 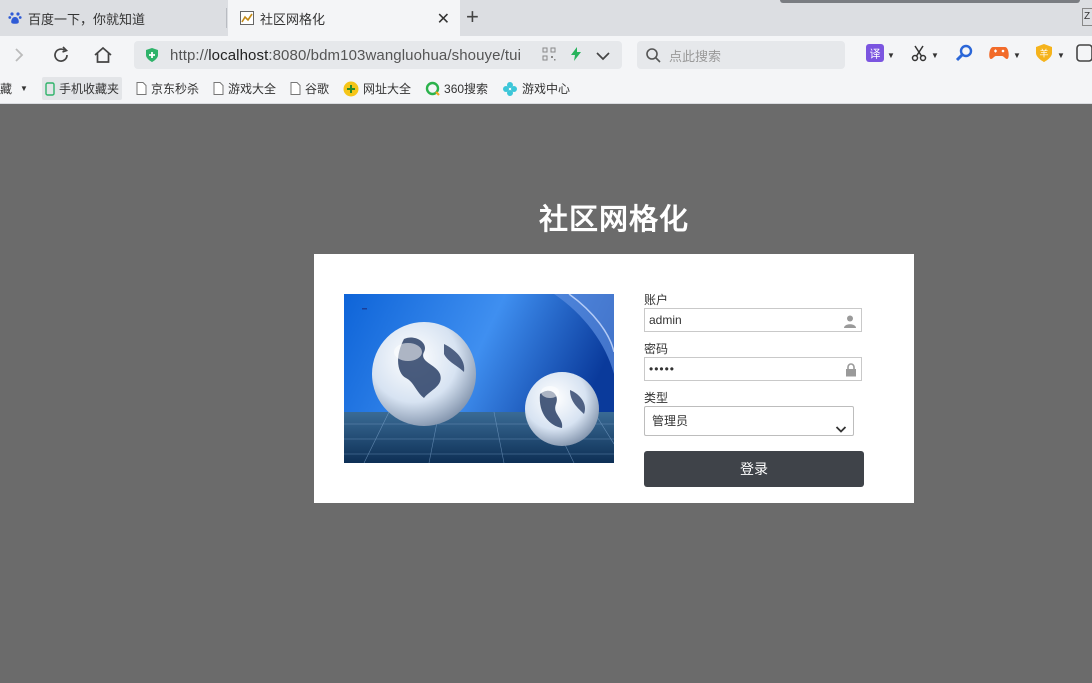 I want to click on shield-extension: 羊 ▼, so click(x=1049, y=55).